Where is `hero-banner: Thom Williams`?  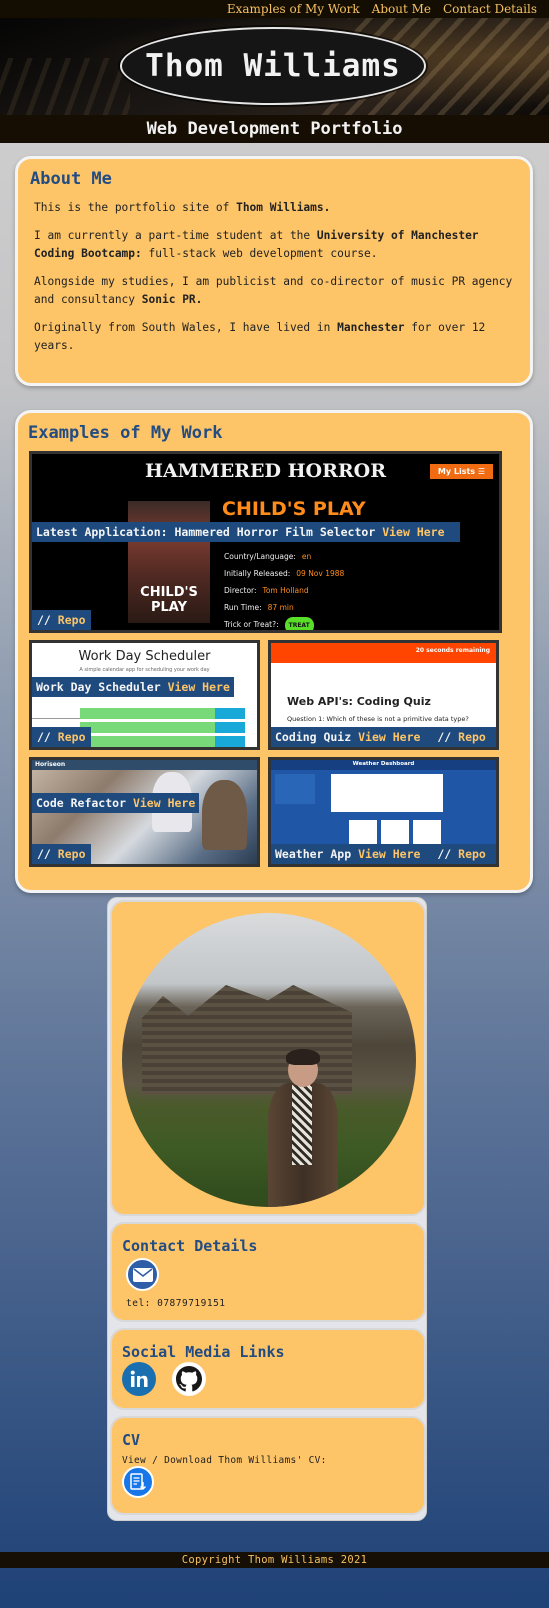
hero-banner: Thom Williams is located at coordinates (274, 66).